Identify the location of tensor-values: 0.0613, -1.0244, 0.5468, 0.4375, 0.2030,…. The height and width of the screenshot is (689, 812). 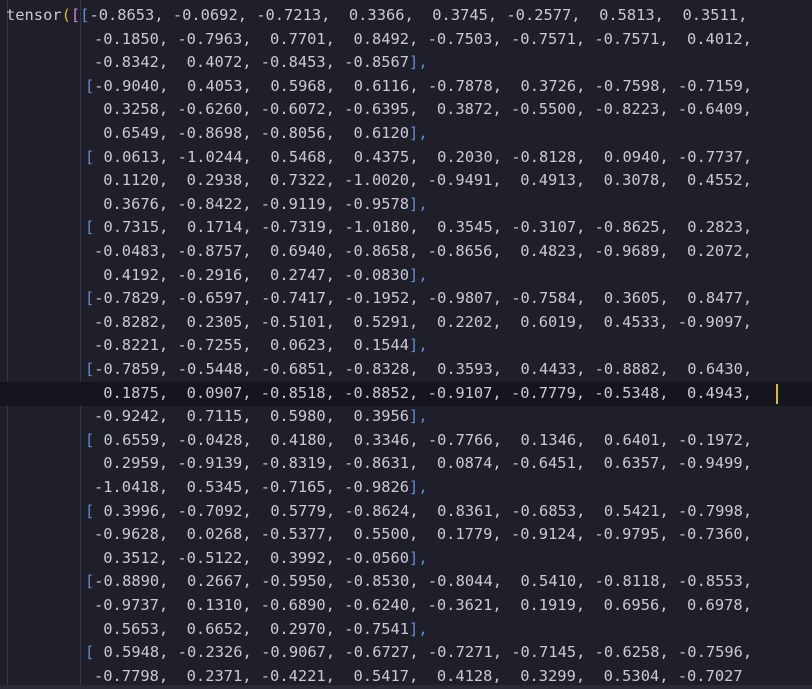
(423, 156).